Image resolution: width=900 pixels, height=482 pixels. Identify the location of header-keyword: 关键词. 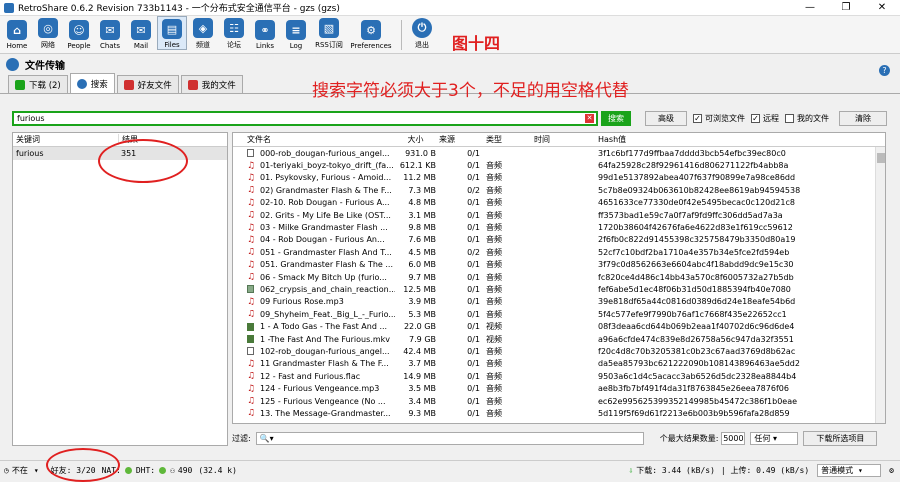
(66, 139).